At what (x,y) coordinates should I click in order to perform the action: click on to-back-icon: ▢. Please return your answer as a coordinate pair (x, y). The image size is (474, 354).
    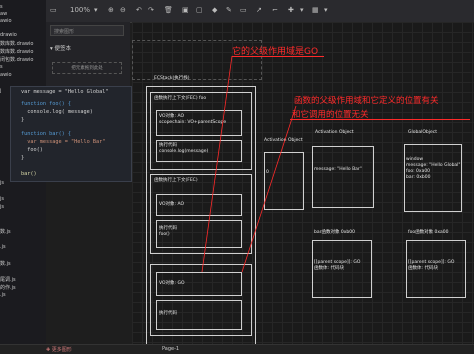
    Looking at the image, I should click on (199, 10).